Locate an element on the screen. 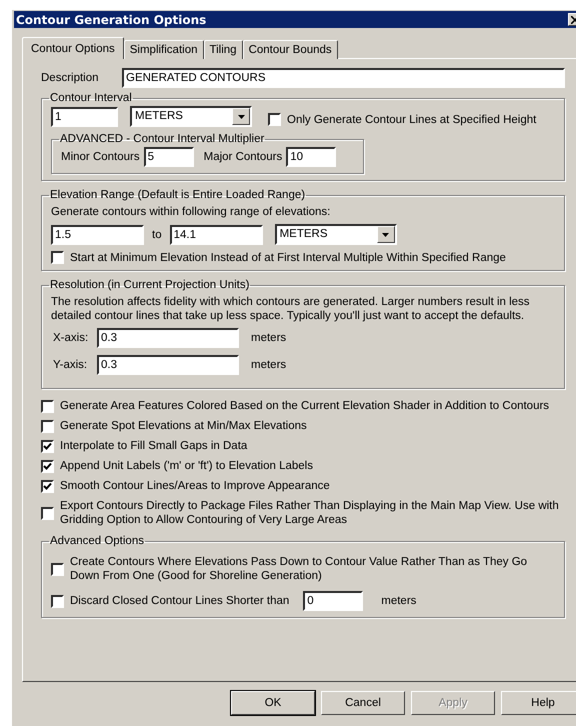 This screenshot has height=726, width=576. checkbox-label: Create Contours Where Elevations Pass Down to Contour Value Rather Than as They Go Down From One (Good for Shoreline Generation) is located at coordinates (299, 569).